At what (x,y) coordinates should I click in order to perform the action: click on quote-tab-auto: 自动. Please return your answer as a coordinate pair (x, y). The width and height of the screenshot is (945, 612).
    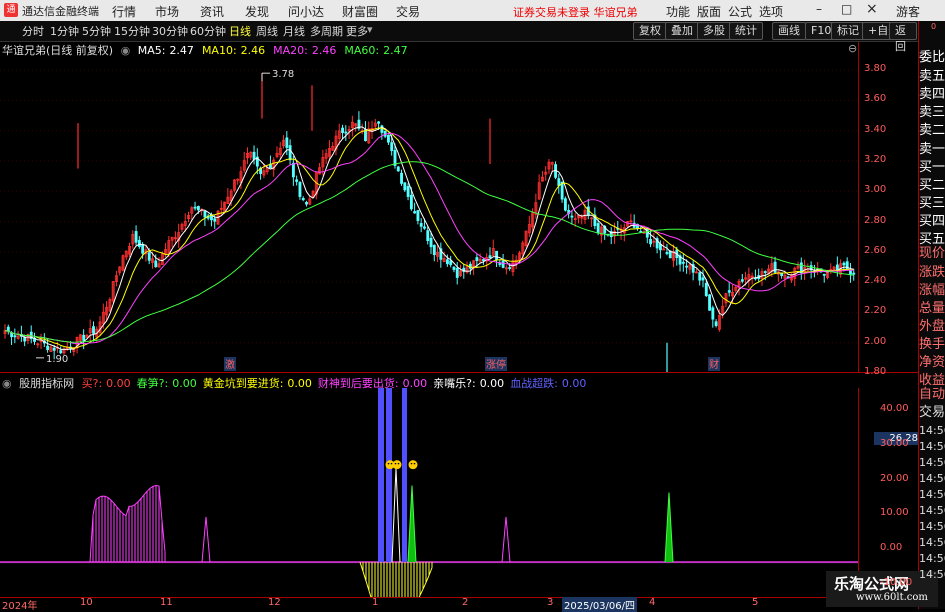
    Looking at the image, I should click on (932, 394).